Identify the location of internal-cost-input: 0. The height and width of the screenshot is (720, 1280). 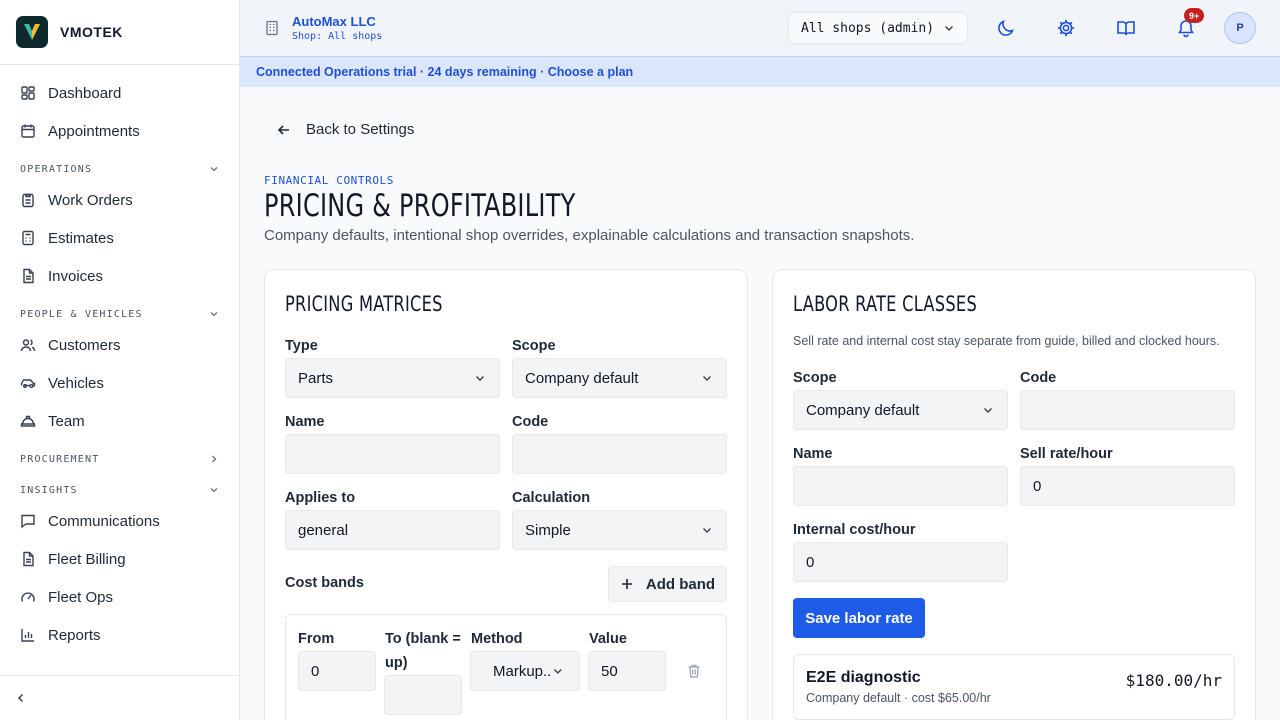
(900, 562).